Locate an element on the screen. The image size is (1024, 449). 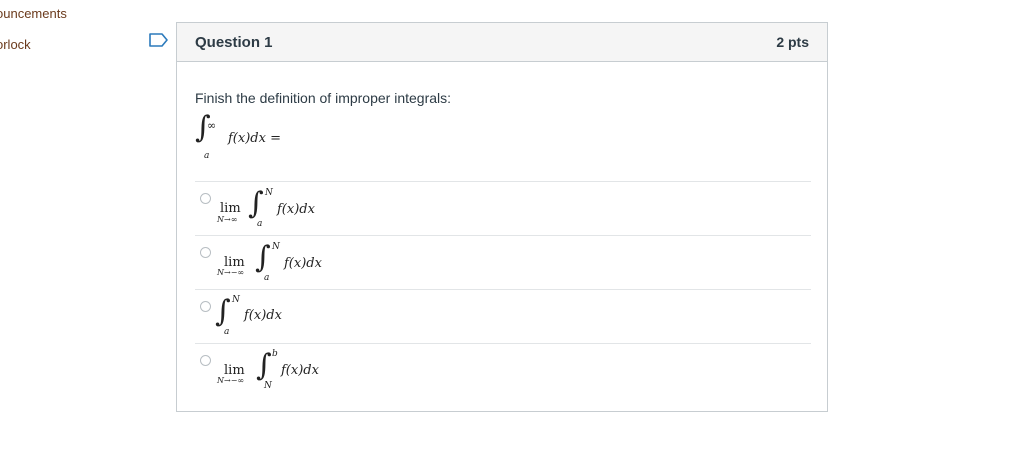
answer-option-3: ∫ N a f(x)dx is located at coordinates (503, 316).